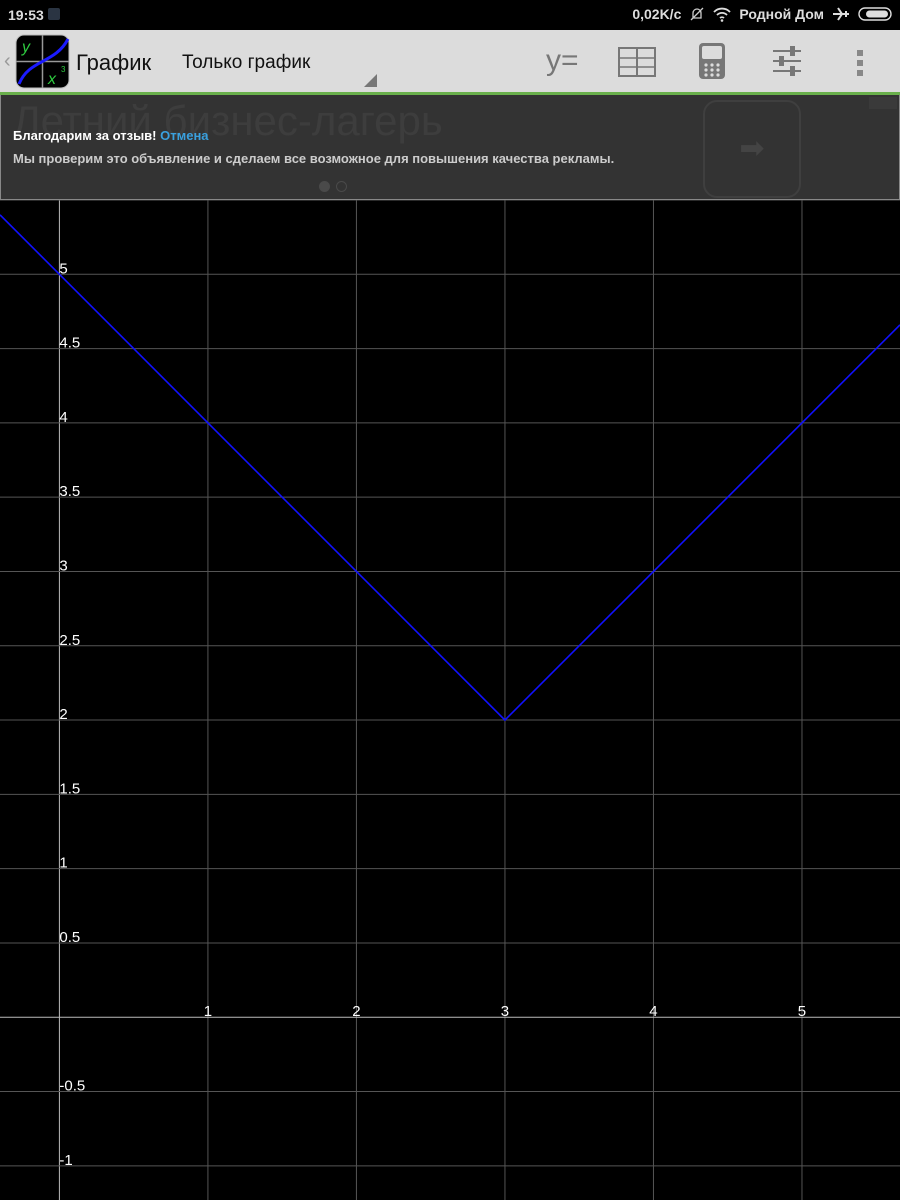  I want to click on net-speed: 0,02K/с, so click(657, 14).